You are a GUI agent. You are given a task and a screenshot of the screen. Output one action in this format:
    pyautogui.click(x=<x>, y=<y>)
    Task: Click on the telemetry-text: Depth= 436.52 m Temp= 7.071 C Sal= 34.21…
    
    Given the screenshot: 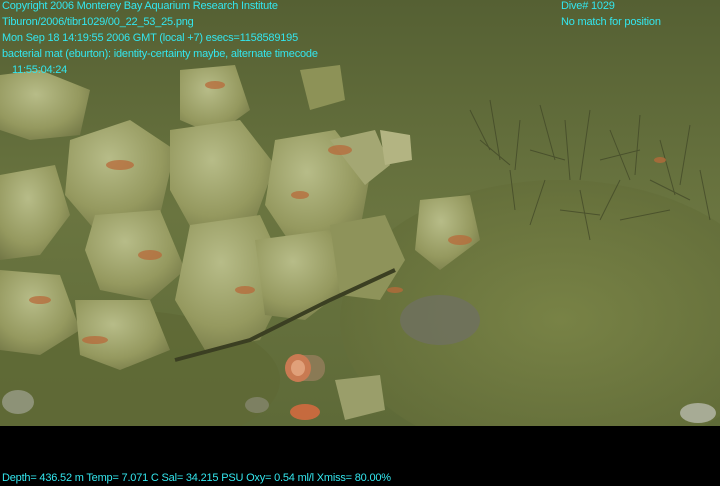 What is the action you would take?
    pyautogui.click(x=196, y=478)
    